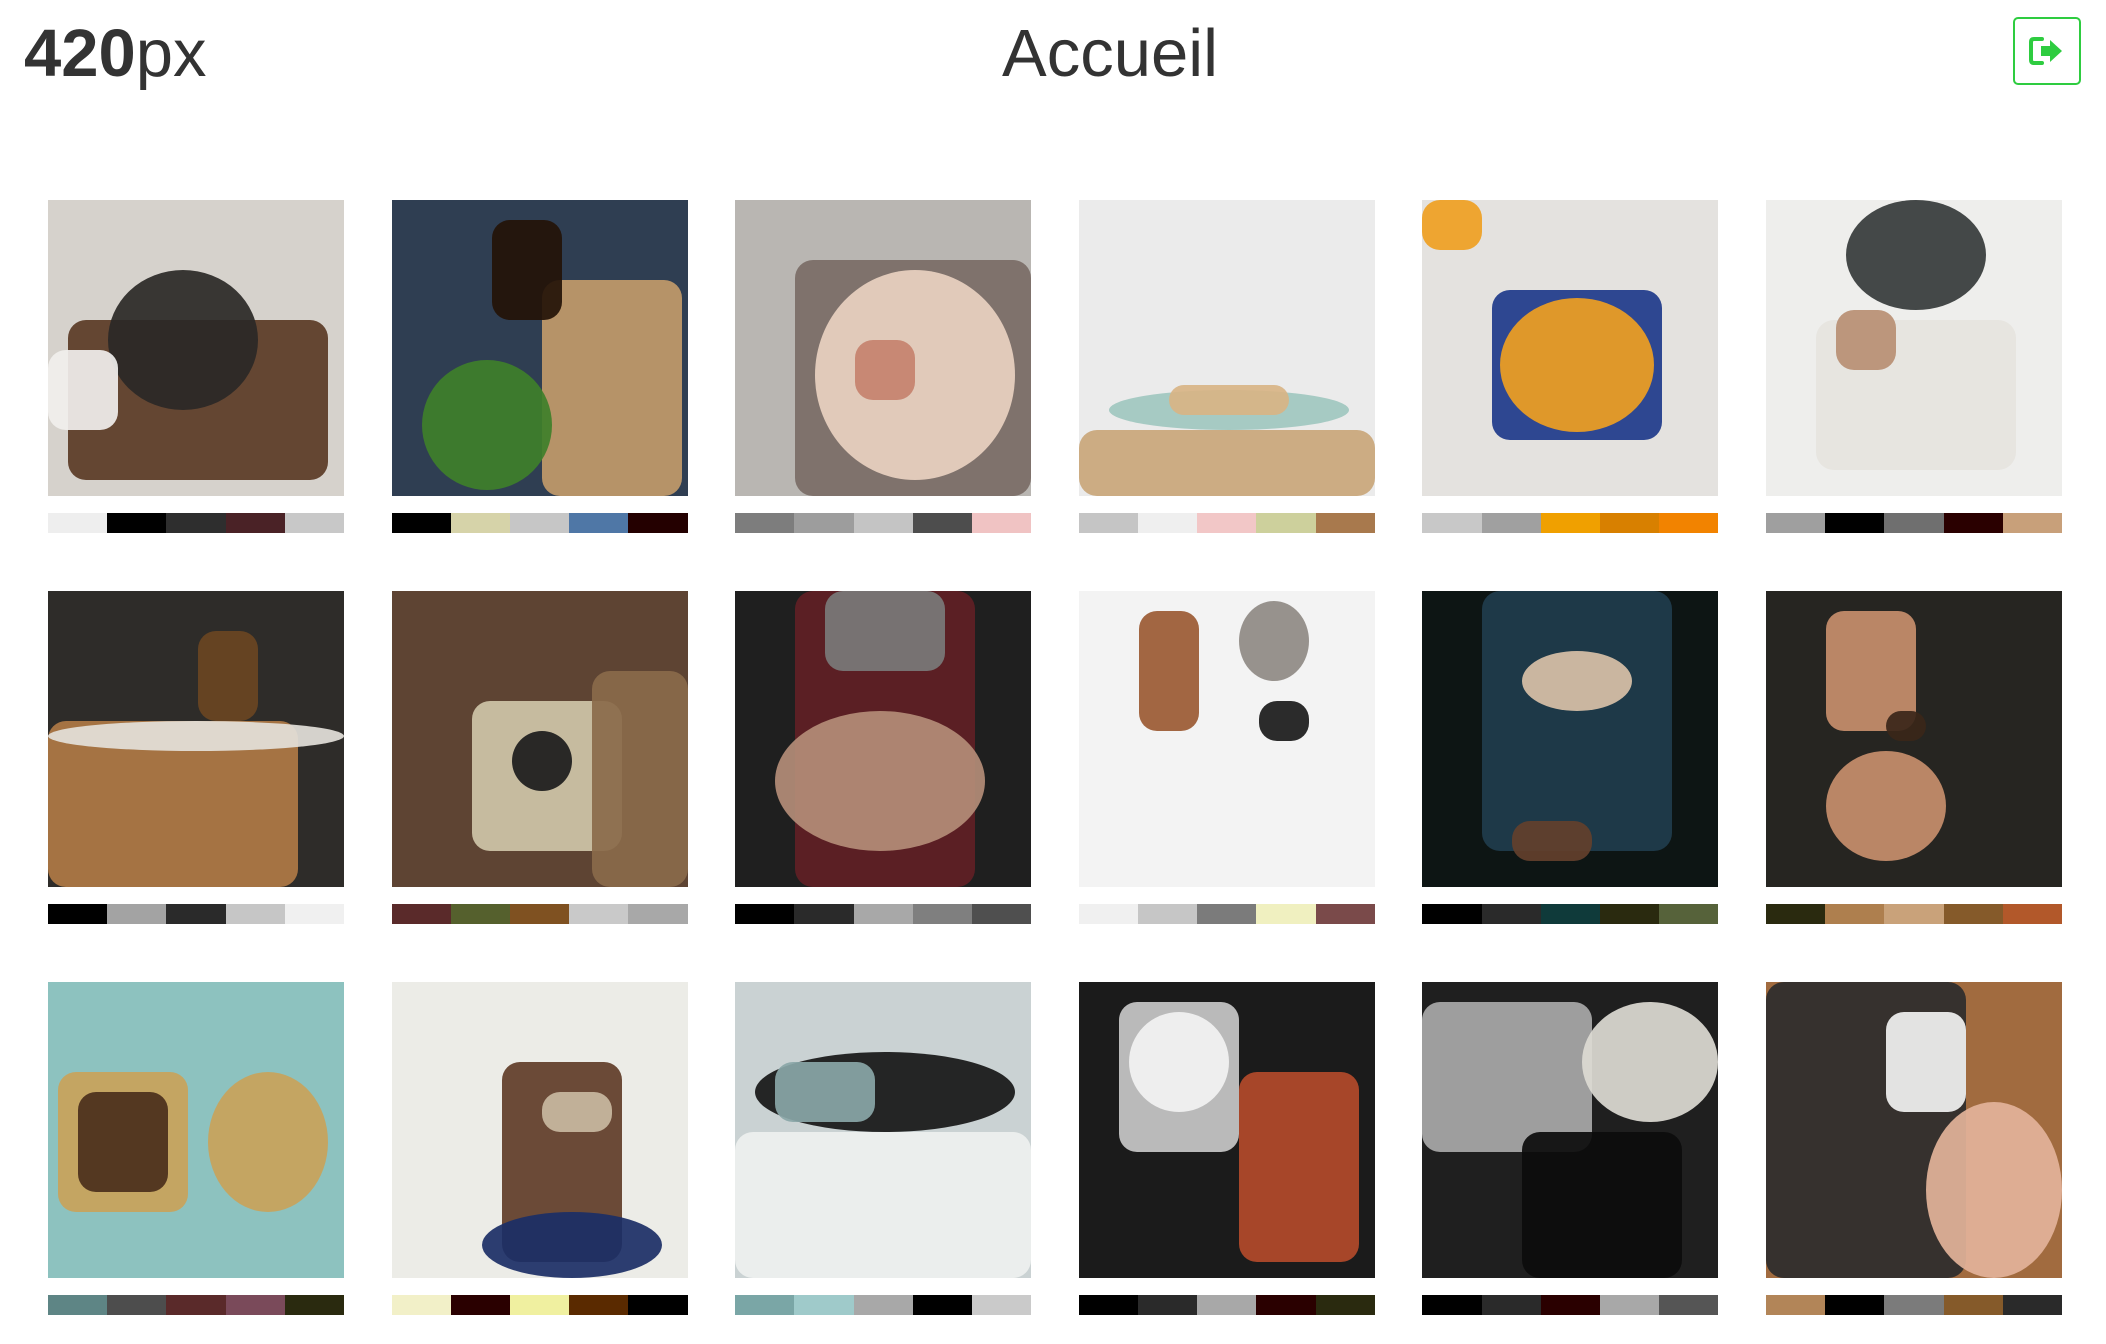 The image size is (2106, 1344). What do you see at coordinates (115, 54) in the screenshot?
I see `brand-logo: 420px` at bounding box center [115, 54].